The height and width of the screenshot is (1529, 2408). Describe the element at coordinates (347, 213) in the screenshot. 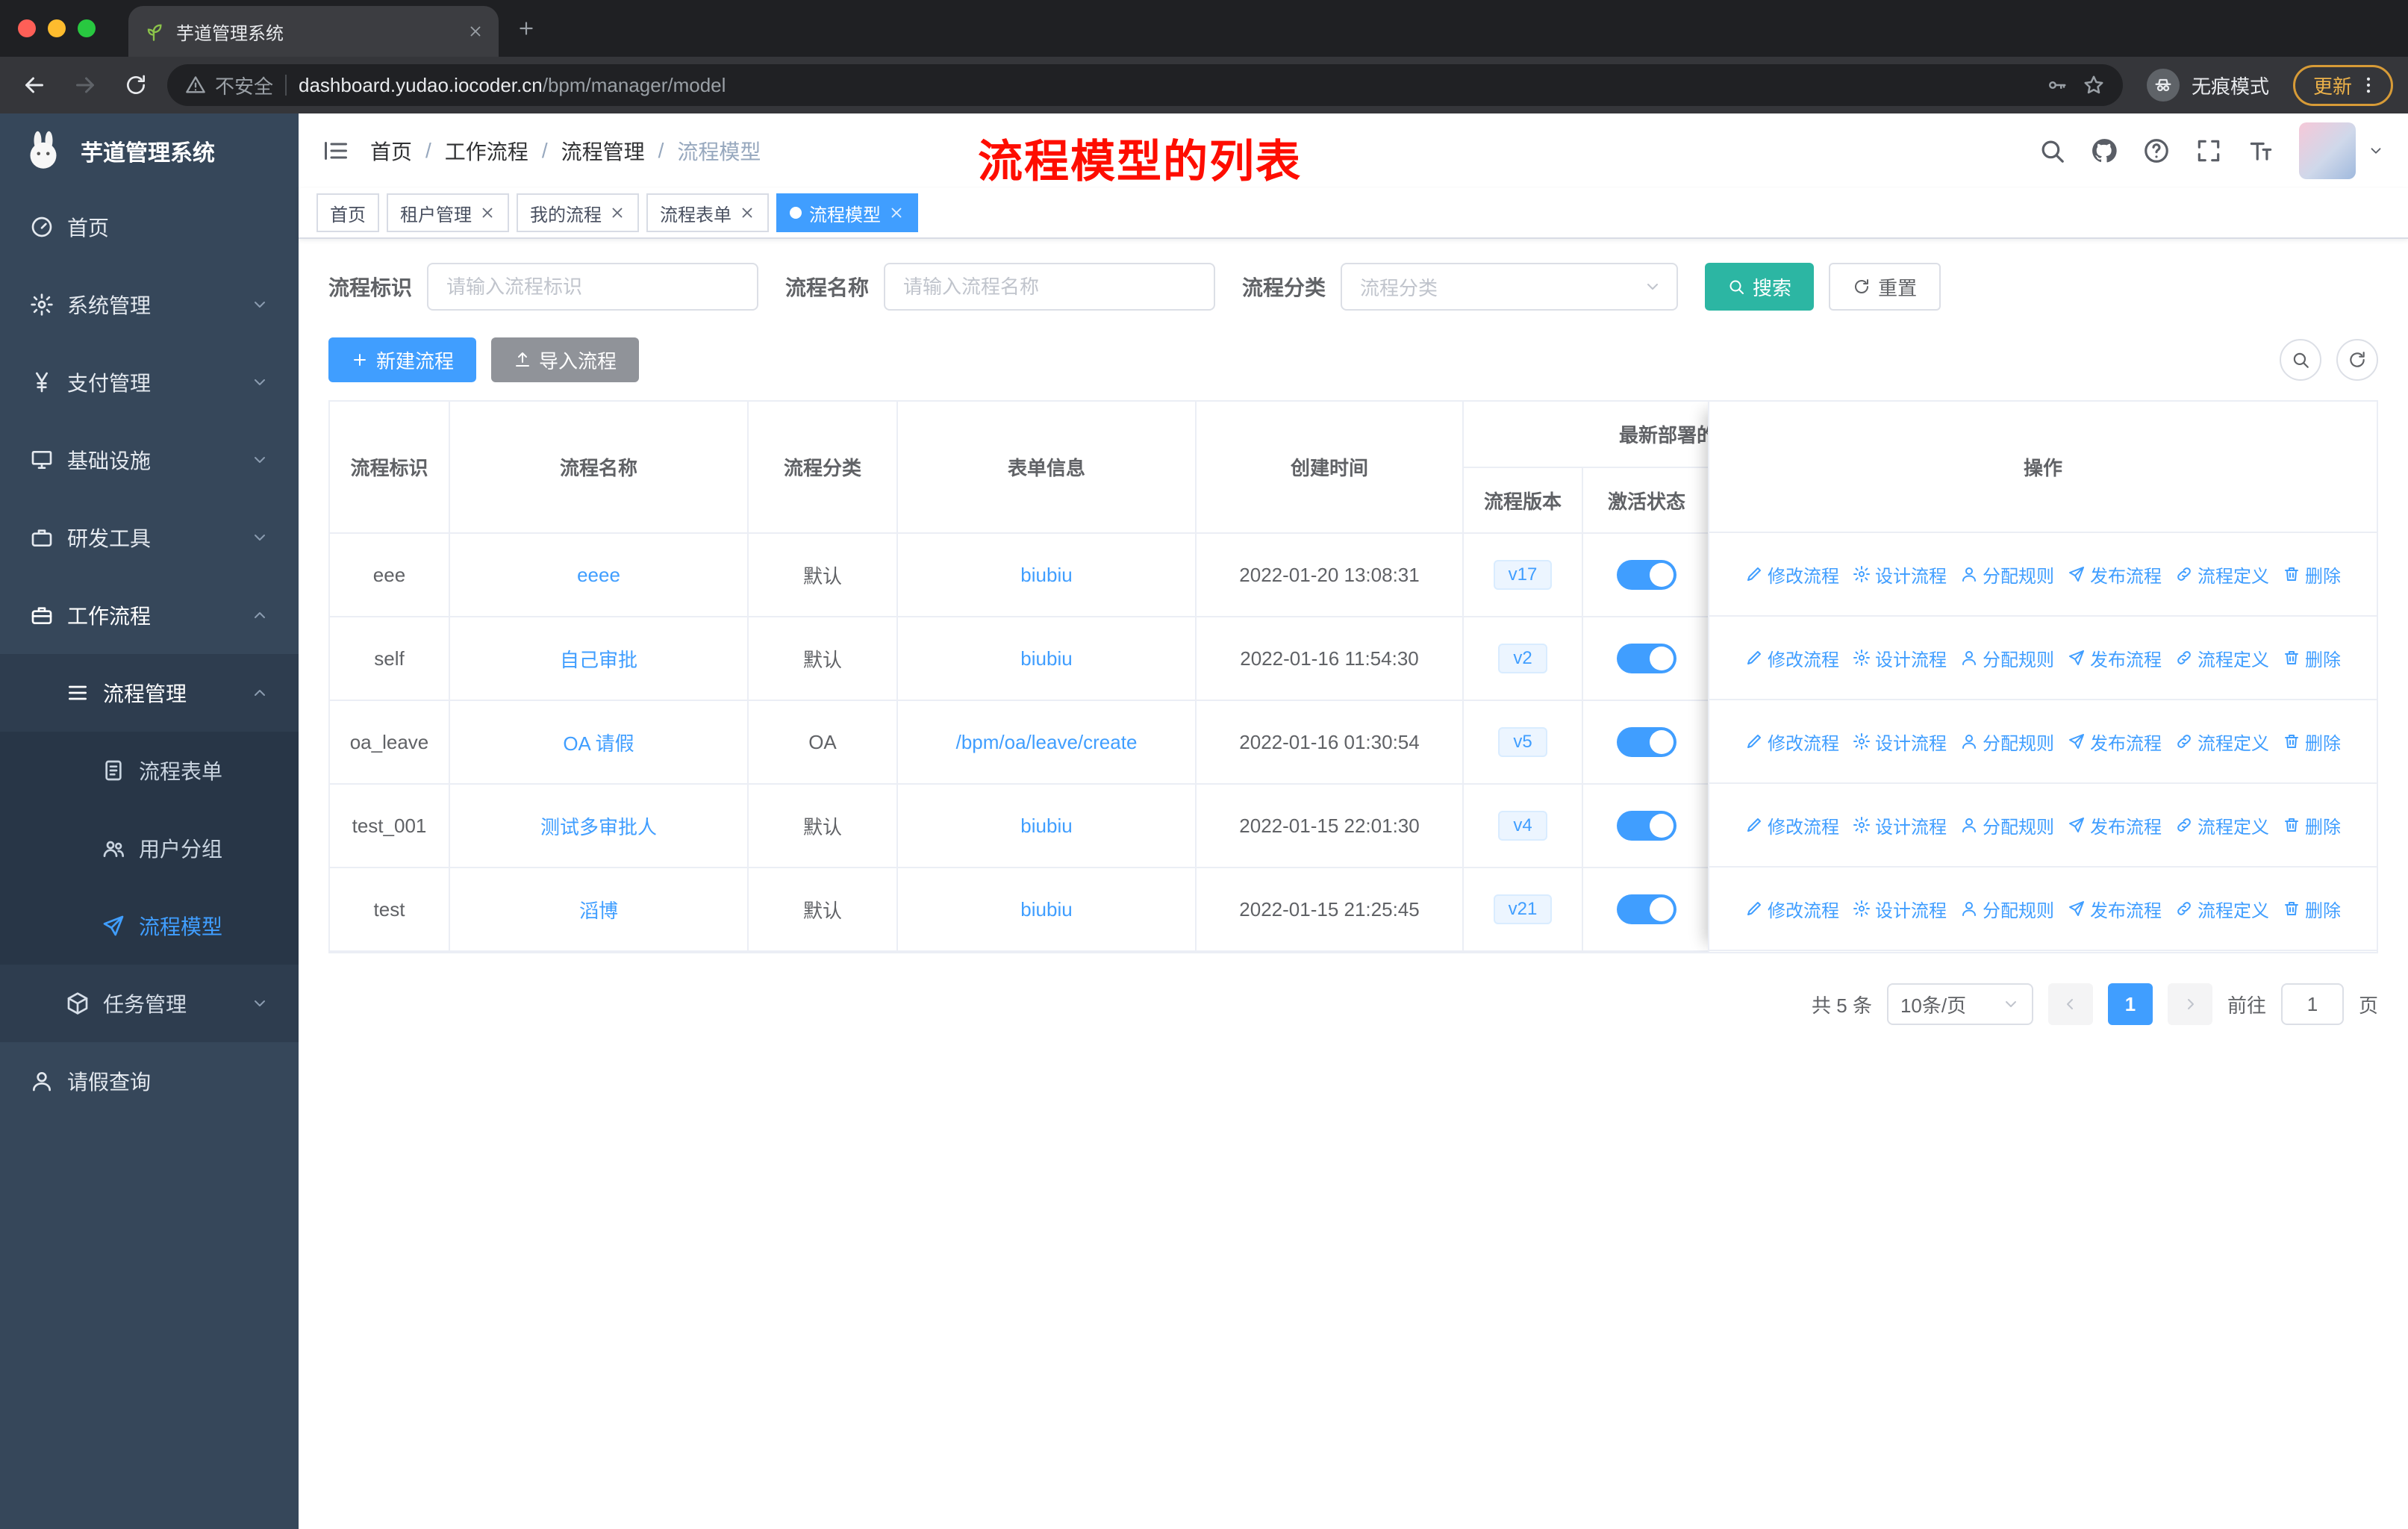

I see `tag-home: 首页` at that location.